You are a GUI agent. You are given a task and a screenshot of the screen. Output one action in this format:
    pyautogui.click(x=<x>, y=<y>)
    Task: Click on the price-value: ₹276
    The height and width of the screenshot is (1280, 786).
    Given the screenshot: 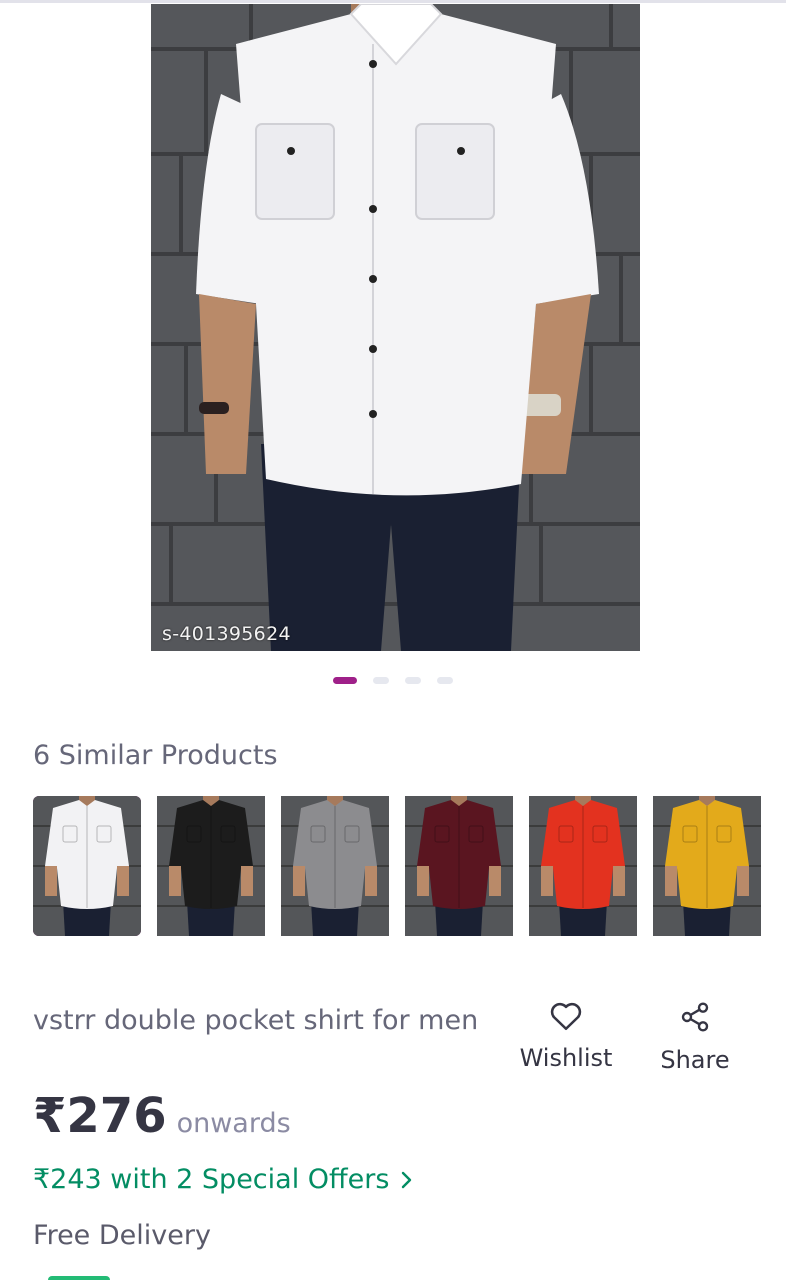 What is the action you would take?
    pyautogui.click(x=100, y=1116)
    